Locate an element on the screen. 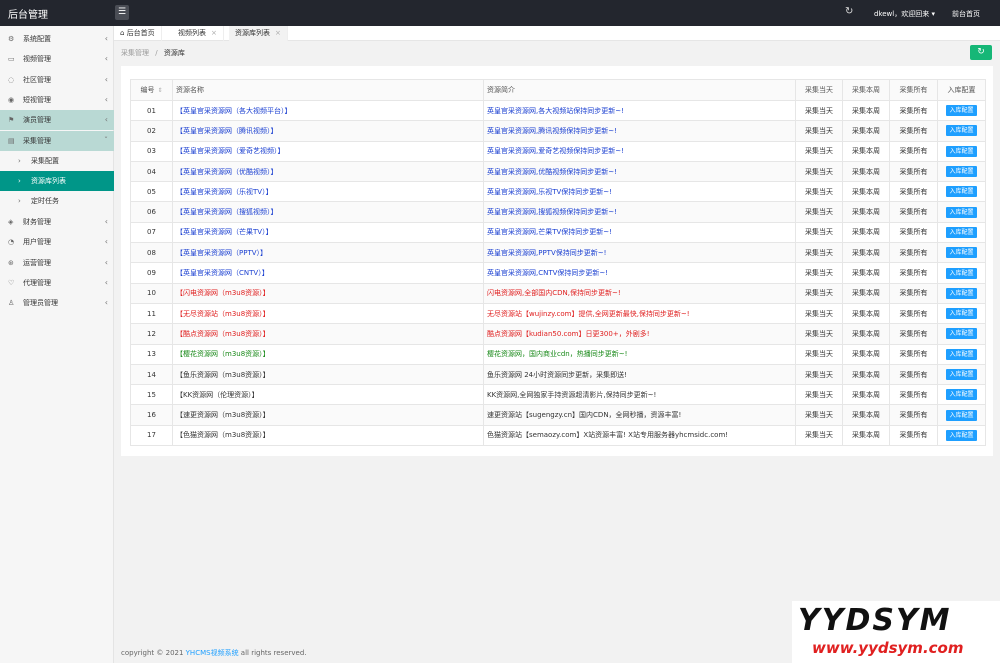 The height and width of the screenshot is (663, 1000). col-header-id: 编号 ⇕ is located at coordinates (151, 90).